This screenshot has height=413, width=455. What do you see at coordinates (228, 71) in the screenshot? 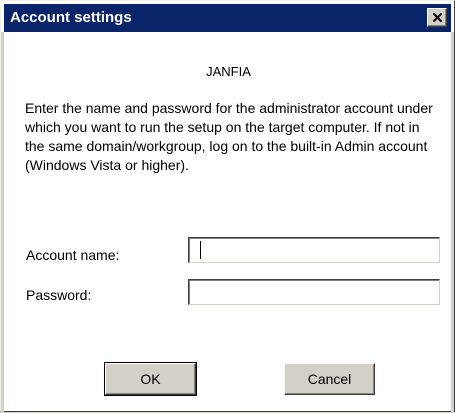
I see `app-name-heading: JANFIA` at bounding box center [228, 71].